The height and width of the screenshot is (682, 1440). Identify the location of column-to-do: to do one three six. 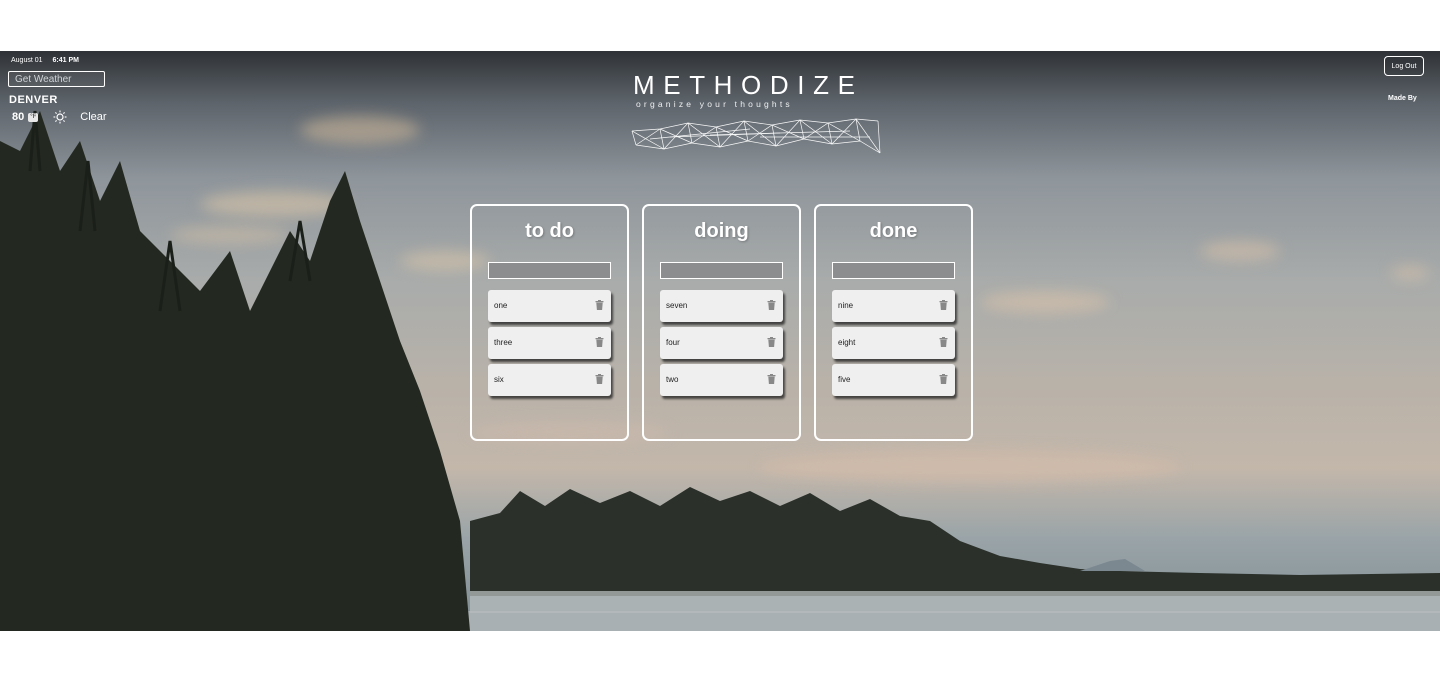
(549, 322).